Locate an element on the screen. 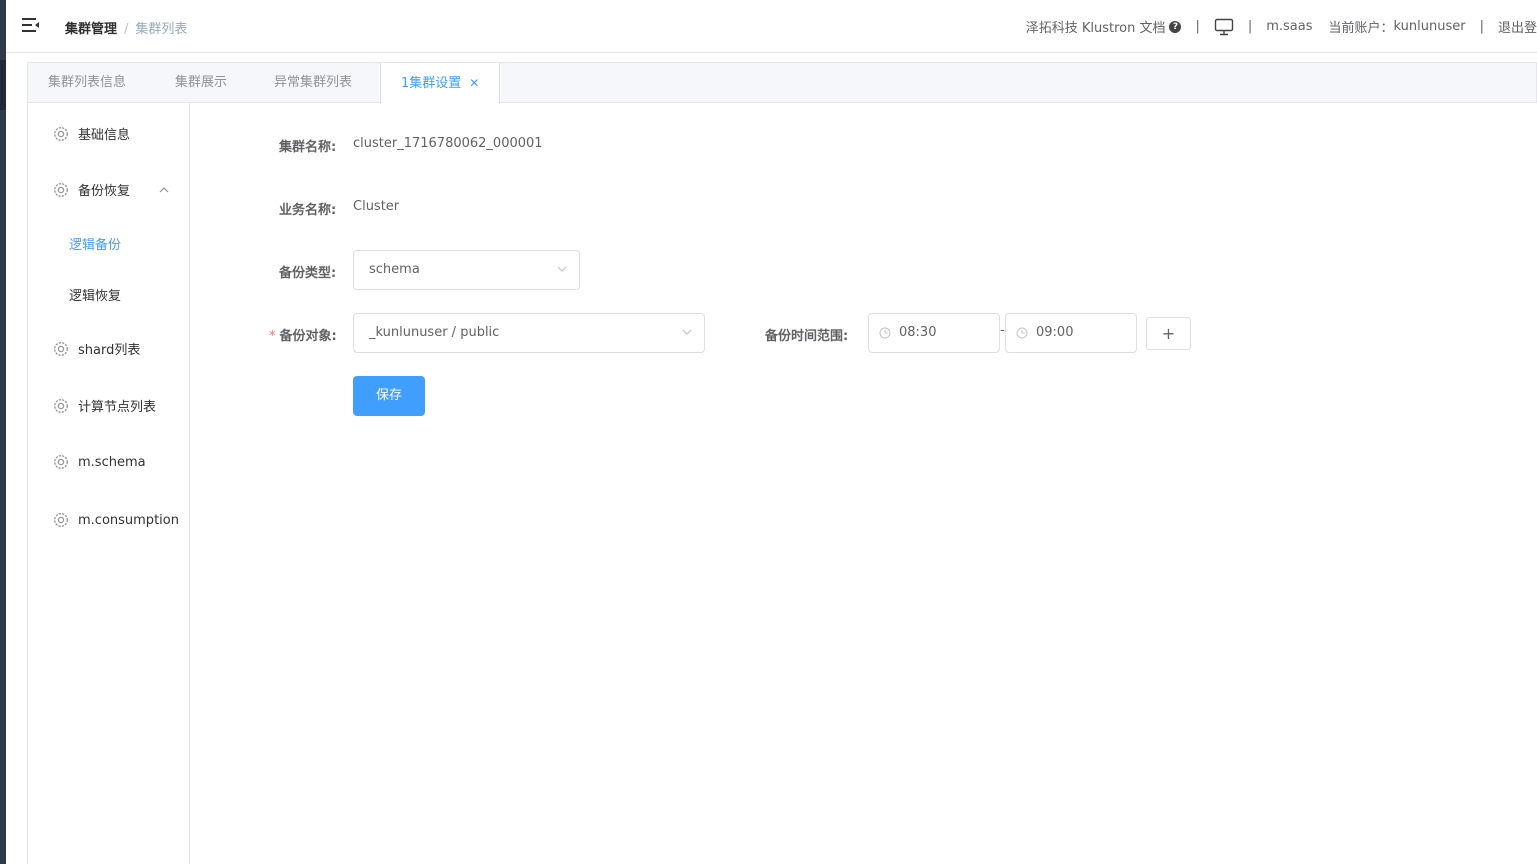 The height and width of the screenshot is (864, 1537). sidebar-item-label: 基础信息 is located at coordinates (104, 135).